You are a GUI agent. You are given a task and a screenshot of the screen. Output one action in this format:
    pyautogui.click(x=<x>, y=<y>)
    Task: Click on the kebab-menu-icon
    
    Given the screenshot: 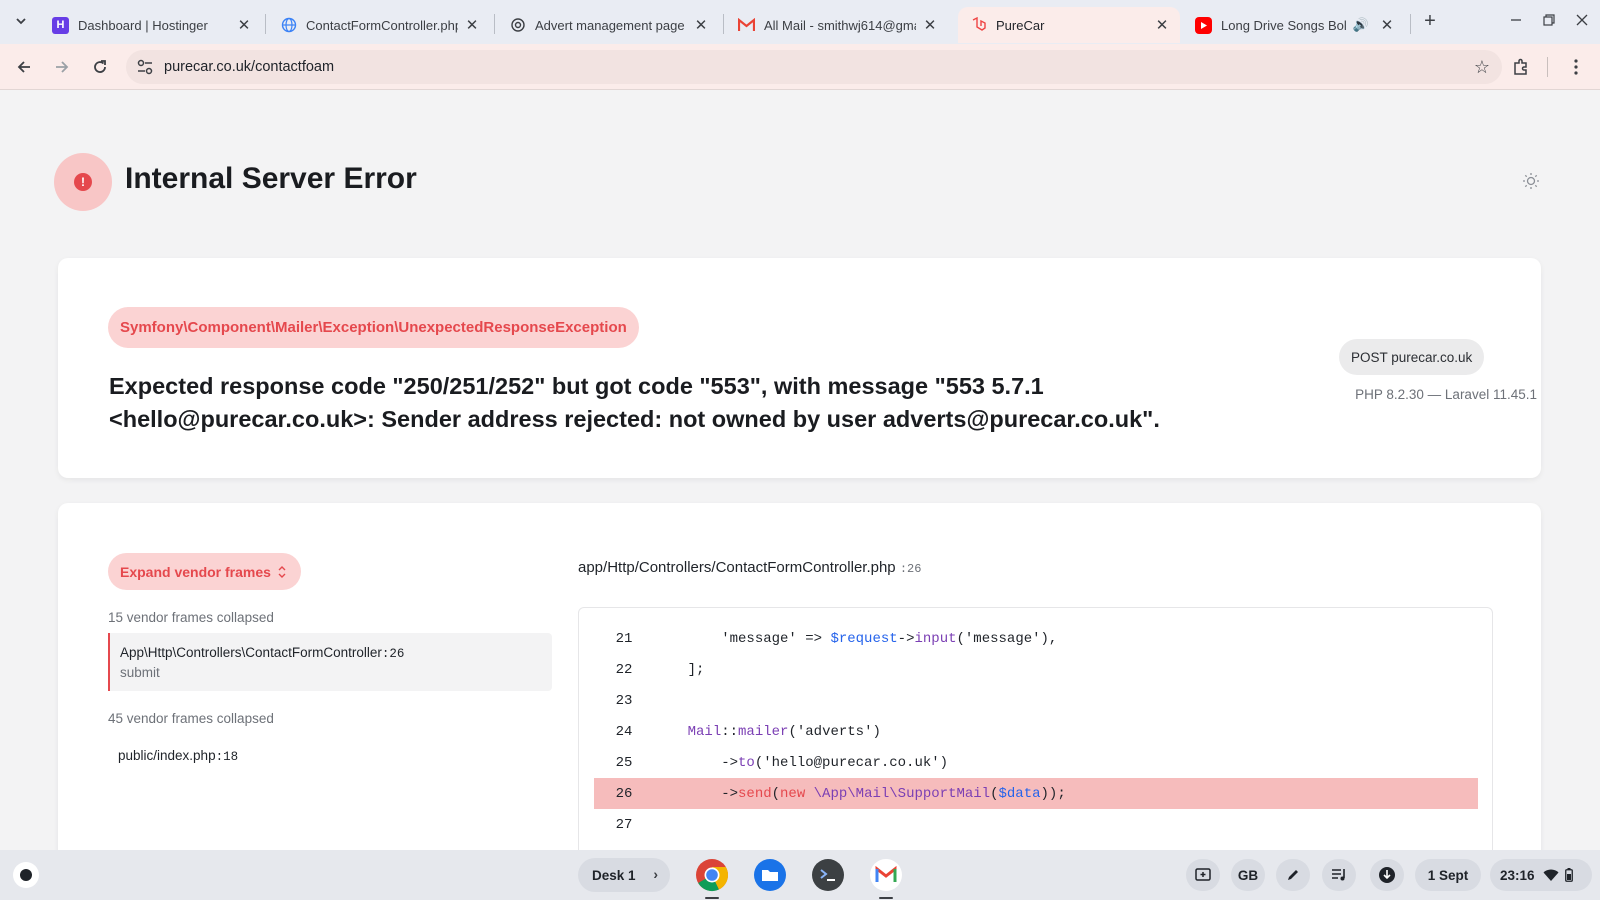 What is the action you would take?
    pyautogui.click(x=1576, y=67)
    